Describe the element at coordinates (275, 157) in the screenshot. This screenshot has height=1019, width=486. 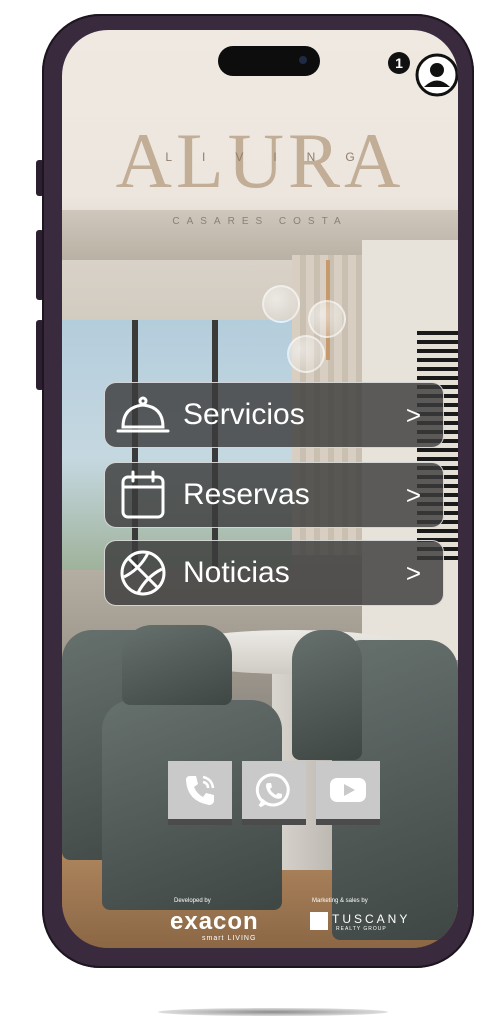
I see `brand-logo-living: LIVING` at that location.